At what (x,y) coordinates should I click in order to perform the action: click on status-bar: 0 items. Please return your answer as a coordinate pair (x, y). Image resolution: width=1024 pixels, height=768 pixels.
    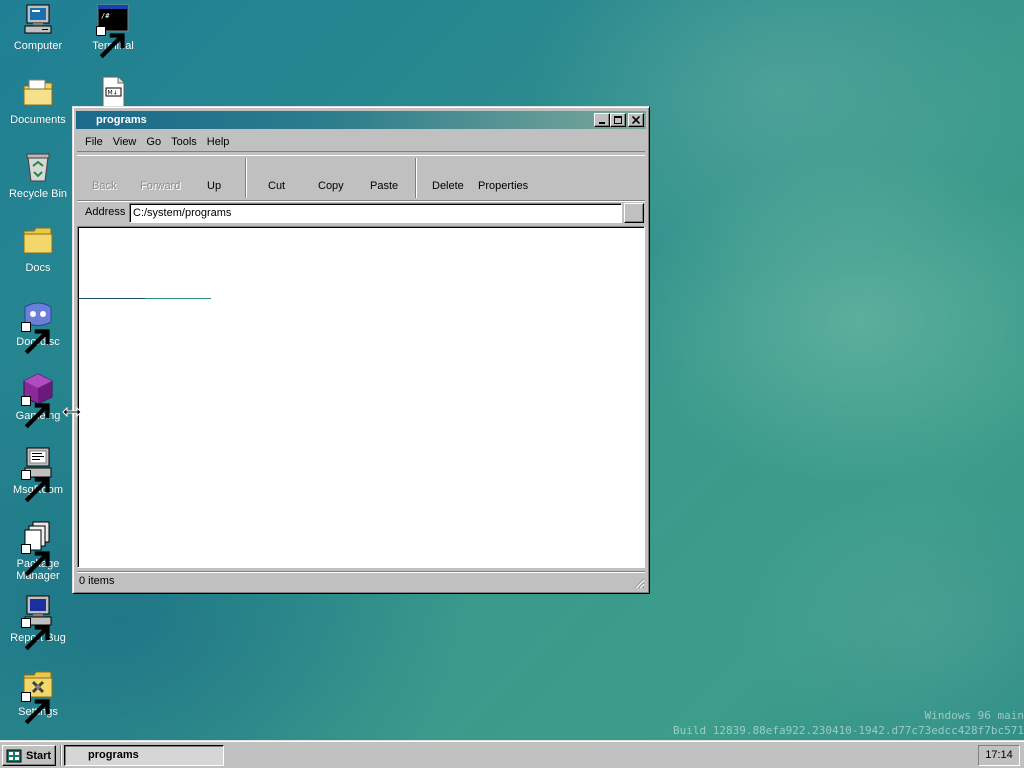
    Looking at the image, I should click on (361, 580).